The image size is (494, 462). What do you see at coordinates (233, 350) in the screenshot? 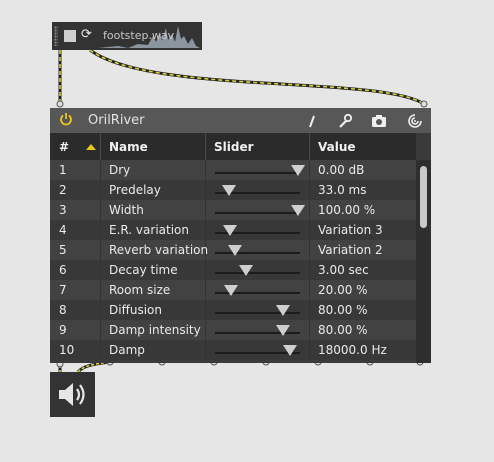
I see `table-row: 10 Damp 18000.0 Hz` at bounding box center [233, 350].